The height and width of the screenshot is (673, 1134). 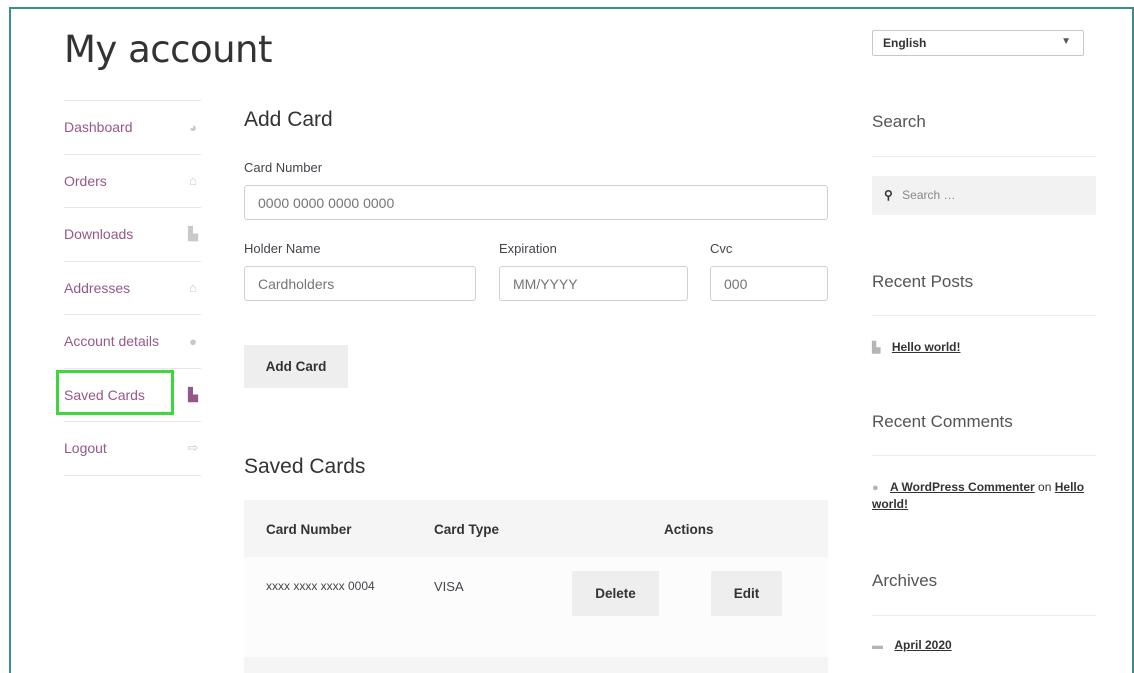 I want to click on highlight-box, so click(x=115, y=392).